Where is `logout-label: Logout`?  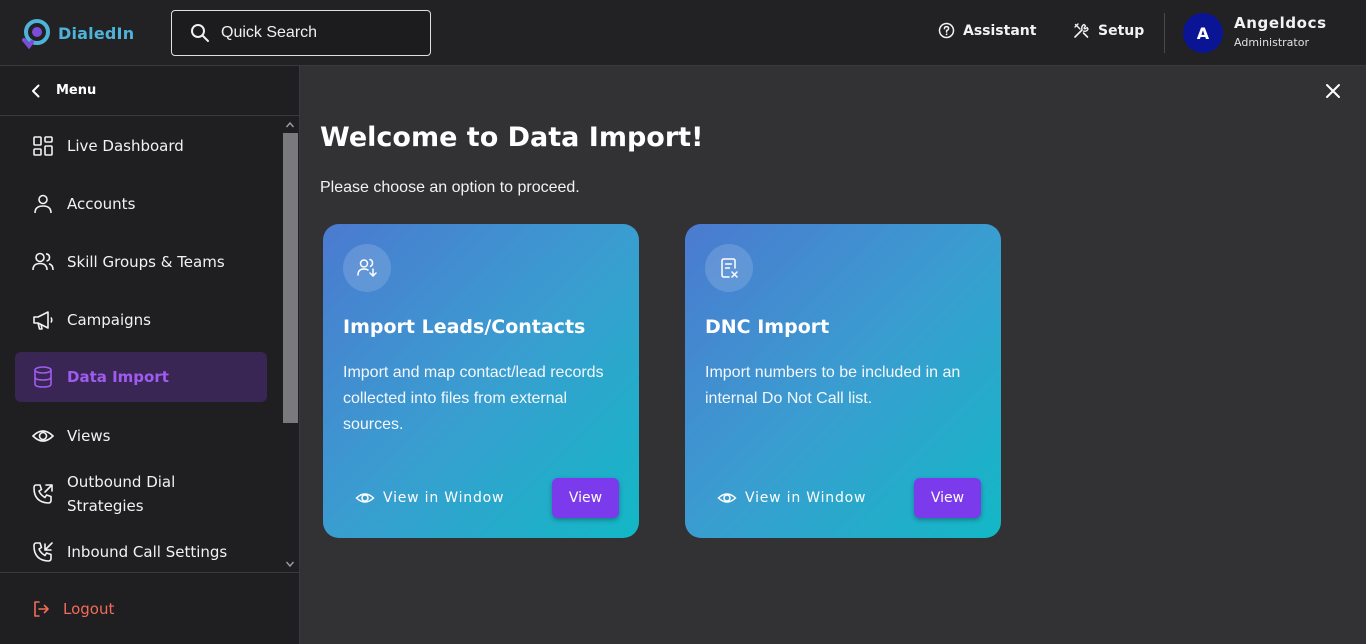 logout-label: Logout is located at coordinates (89, 608).